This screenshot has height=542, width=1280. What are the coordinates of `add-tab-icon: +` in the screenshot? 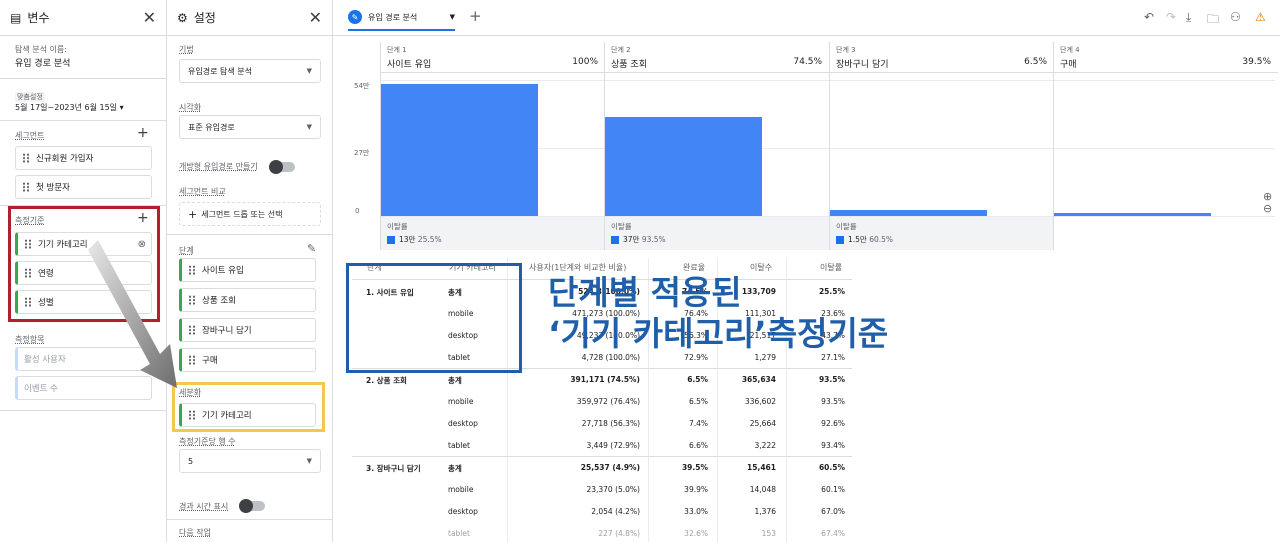 It's located at (475, 16).